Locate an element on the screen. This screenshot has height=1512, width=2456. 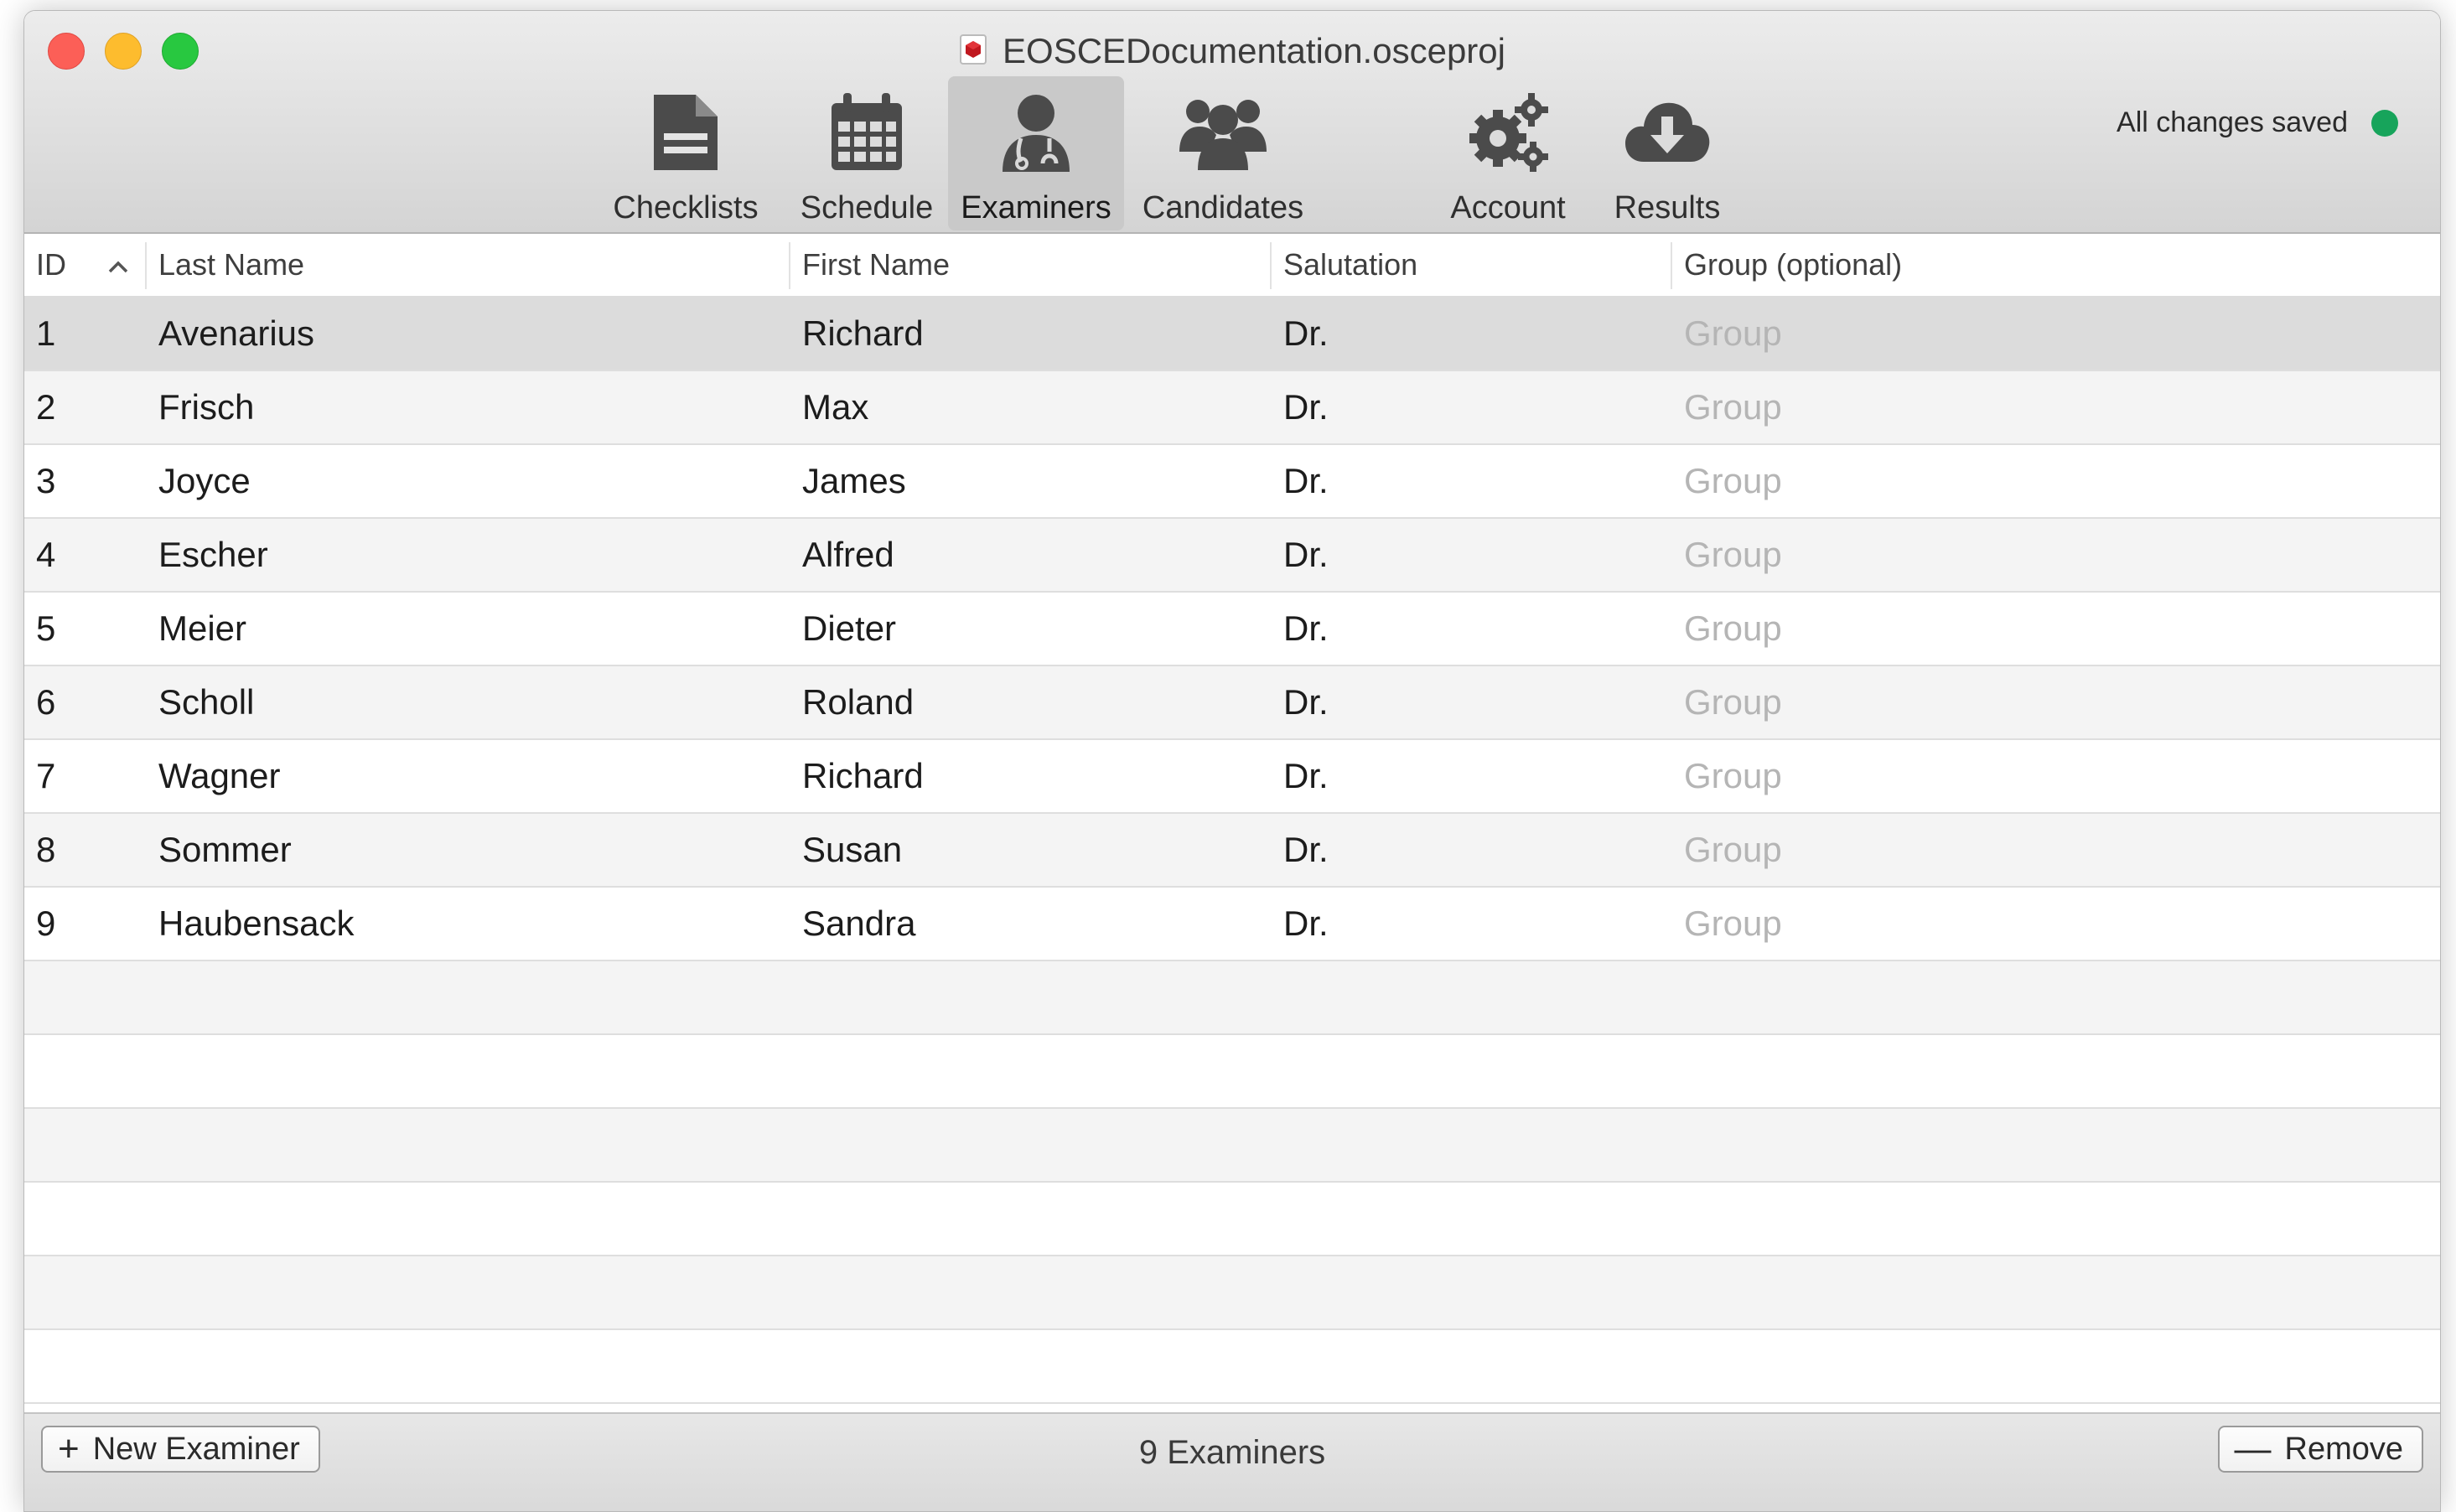
sort-ascending-icon is located at coordinates (118, 265).